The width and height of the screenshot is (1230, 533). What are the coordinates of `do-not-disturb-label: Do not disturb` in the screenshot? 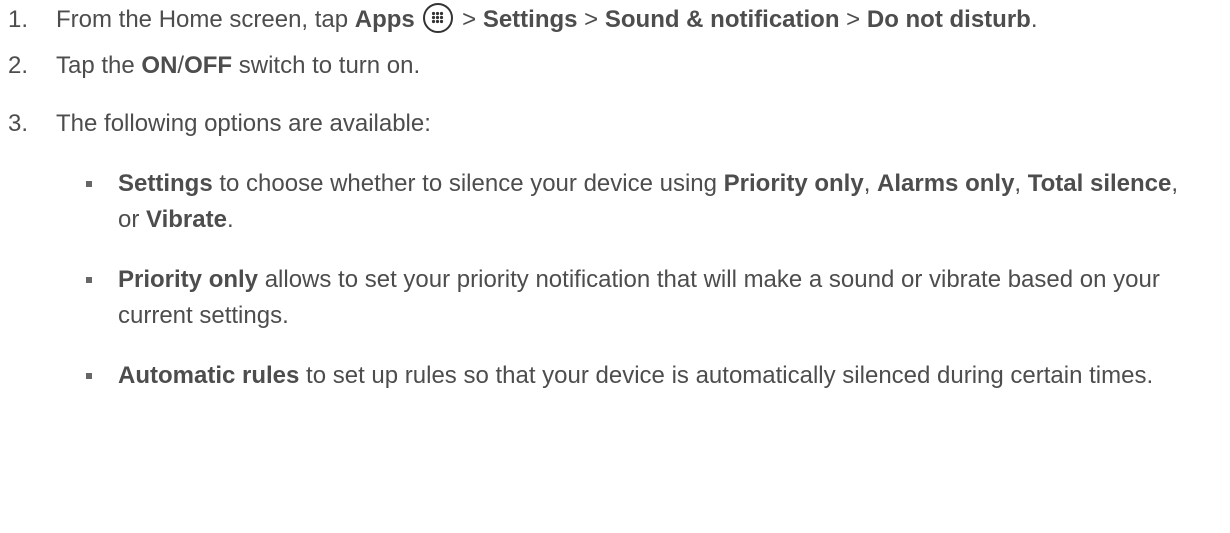 It's located at (948, 19).